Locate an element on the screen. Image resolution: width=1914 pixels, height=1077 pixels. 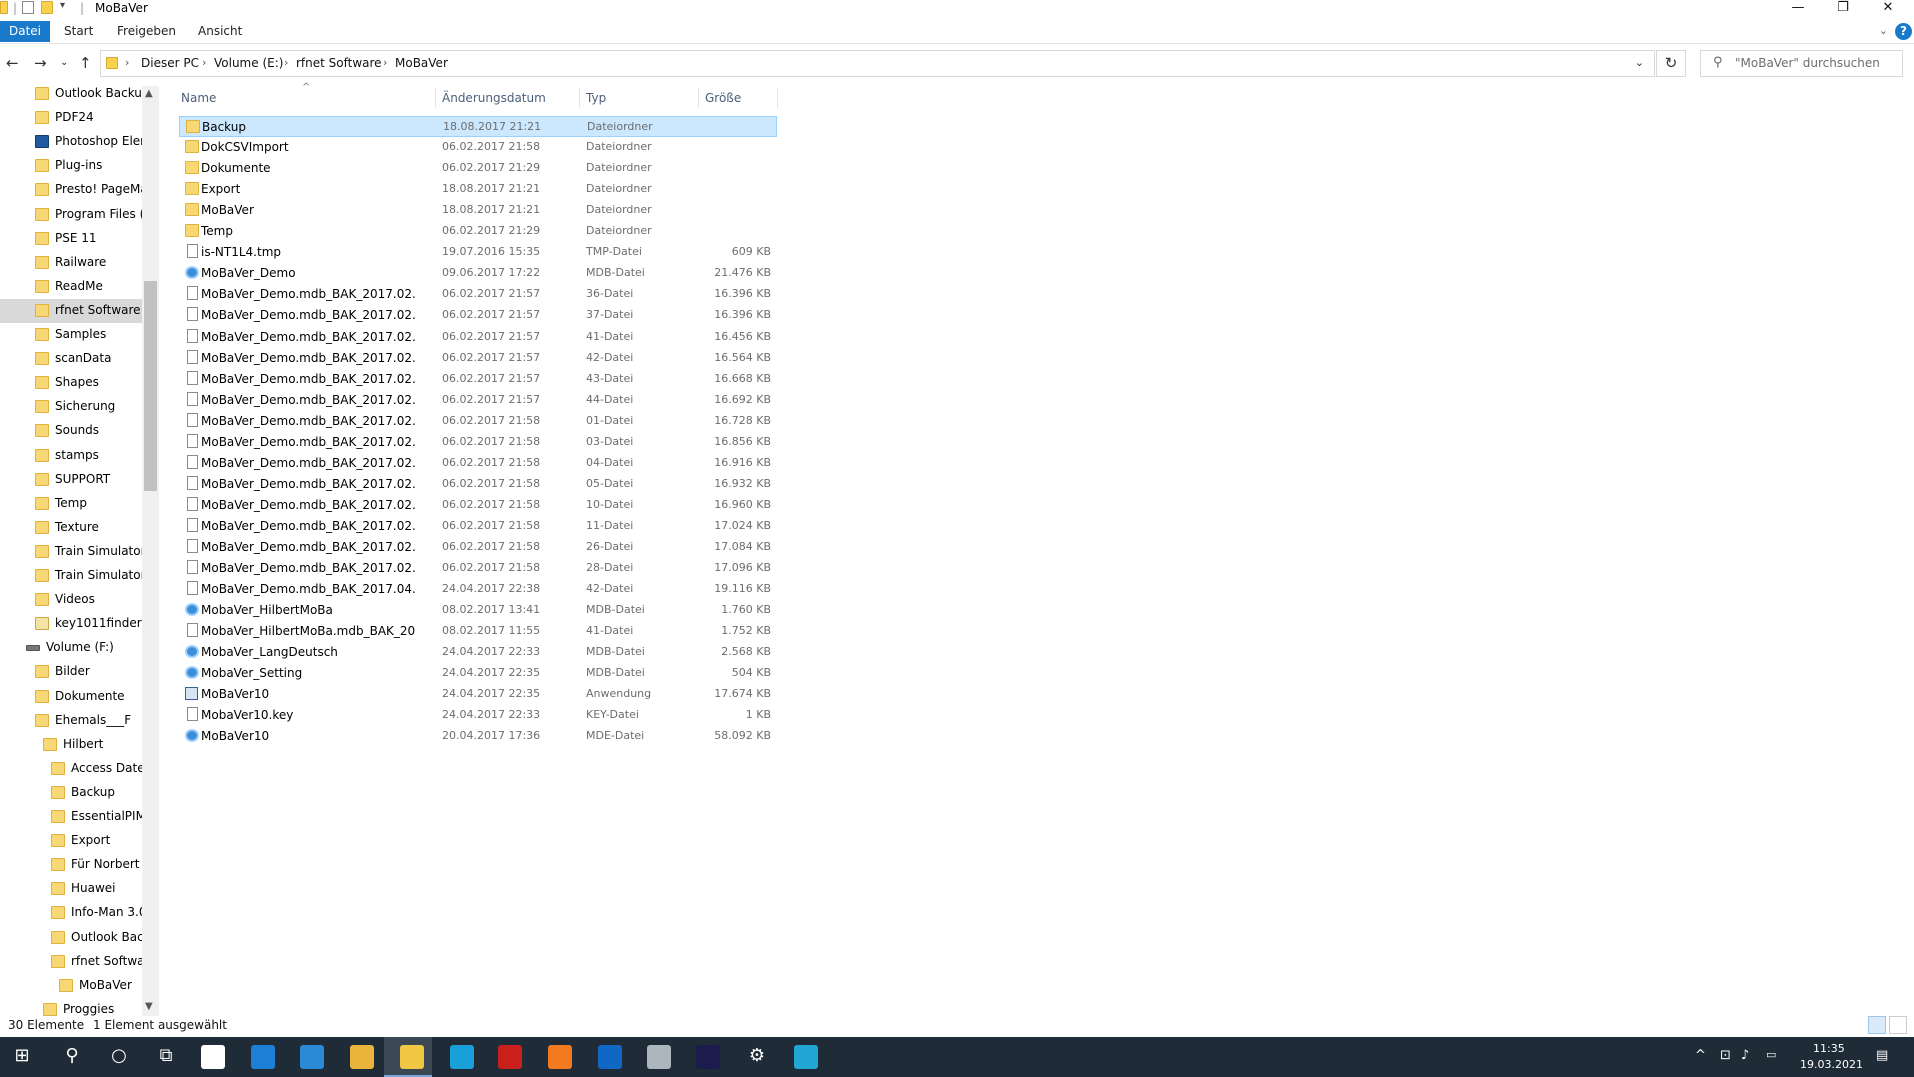
network-icon: ⊡ is located at coordinates (1725, 1055).